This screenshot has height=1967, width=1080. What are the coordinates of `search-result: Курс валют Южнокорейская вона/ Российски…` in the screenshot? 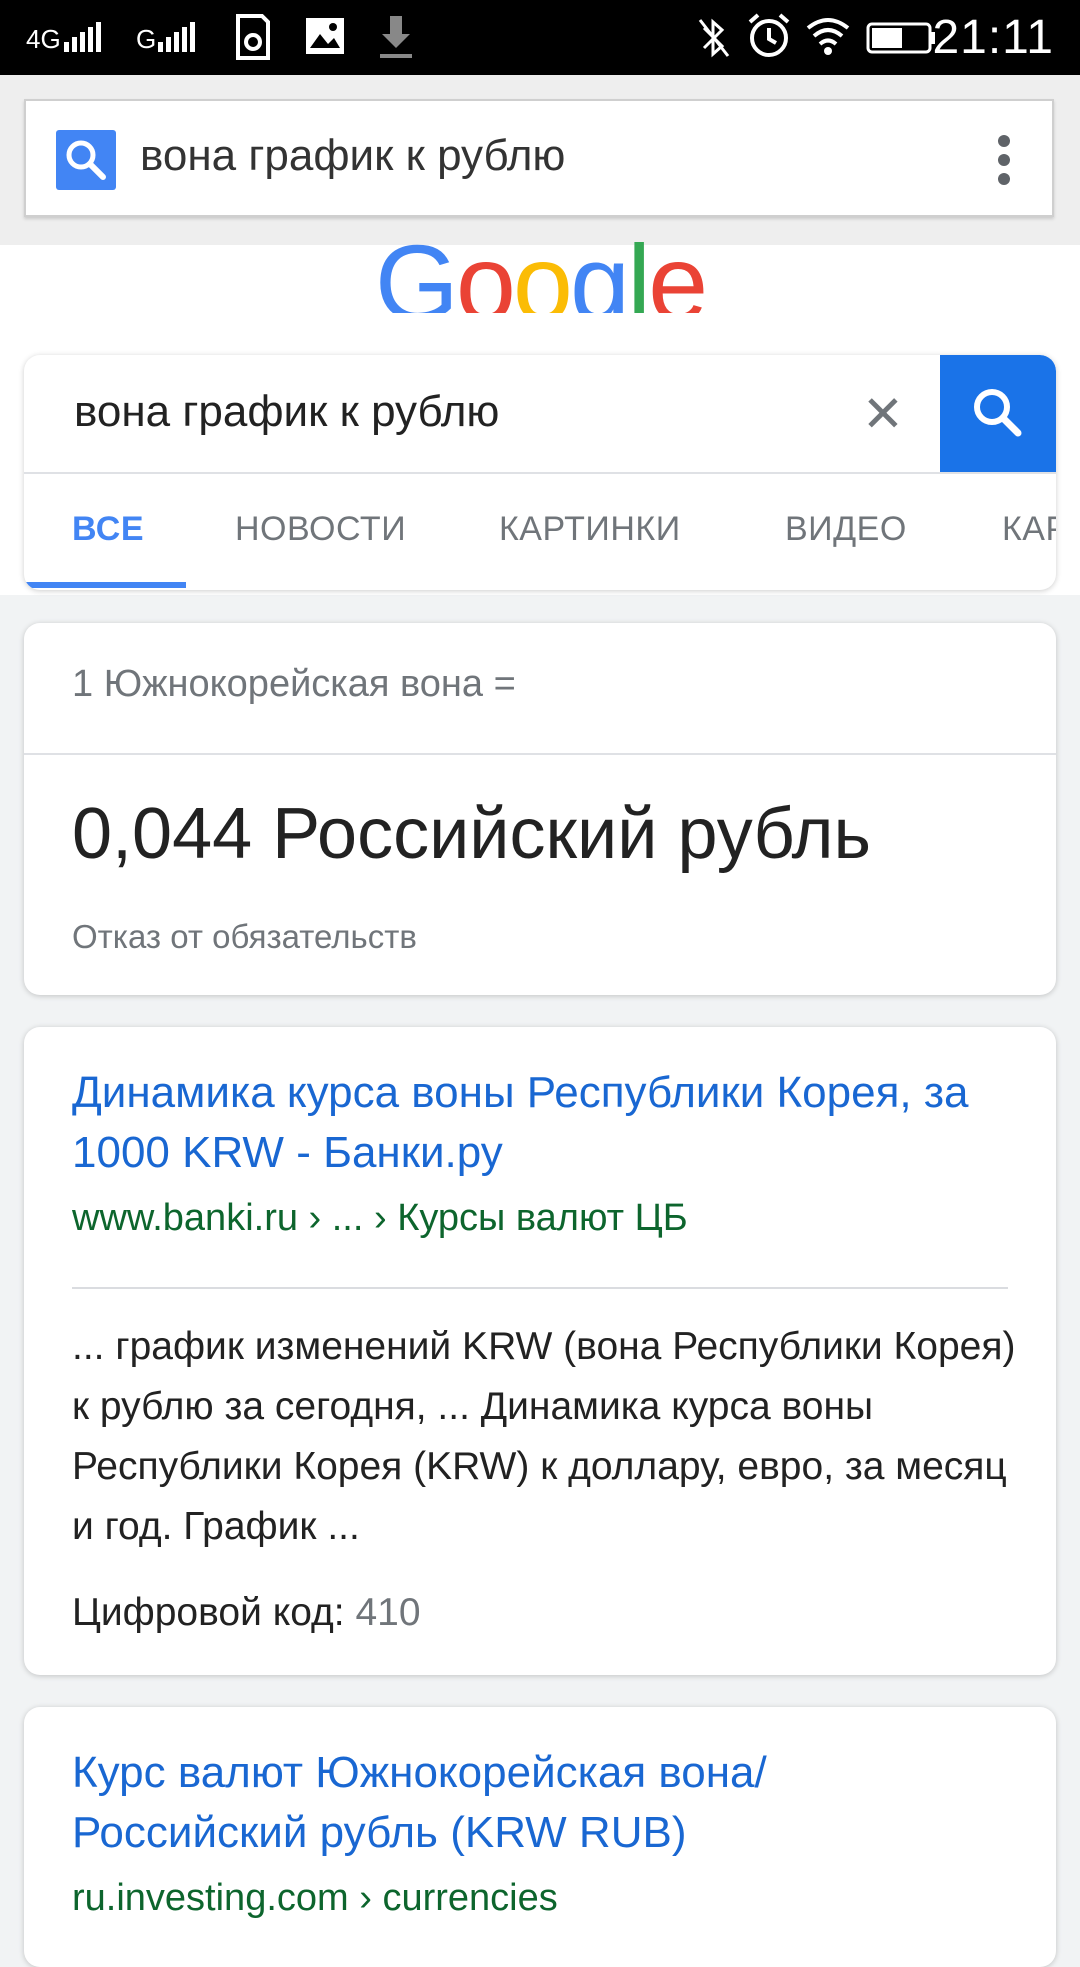 It's located at (540, 1837).